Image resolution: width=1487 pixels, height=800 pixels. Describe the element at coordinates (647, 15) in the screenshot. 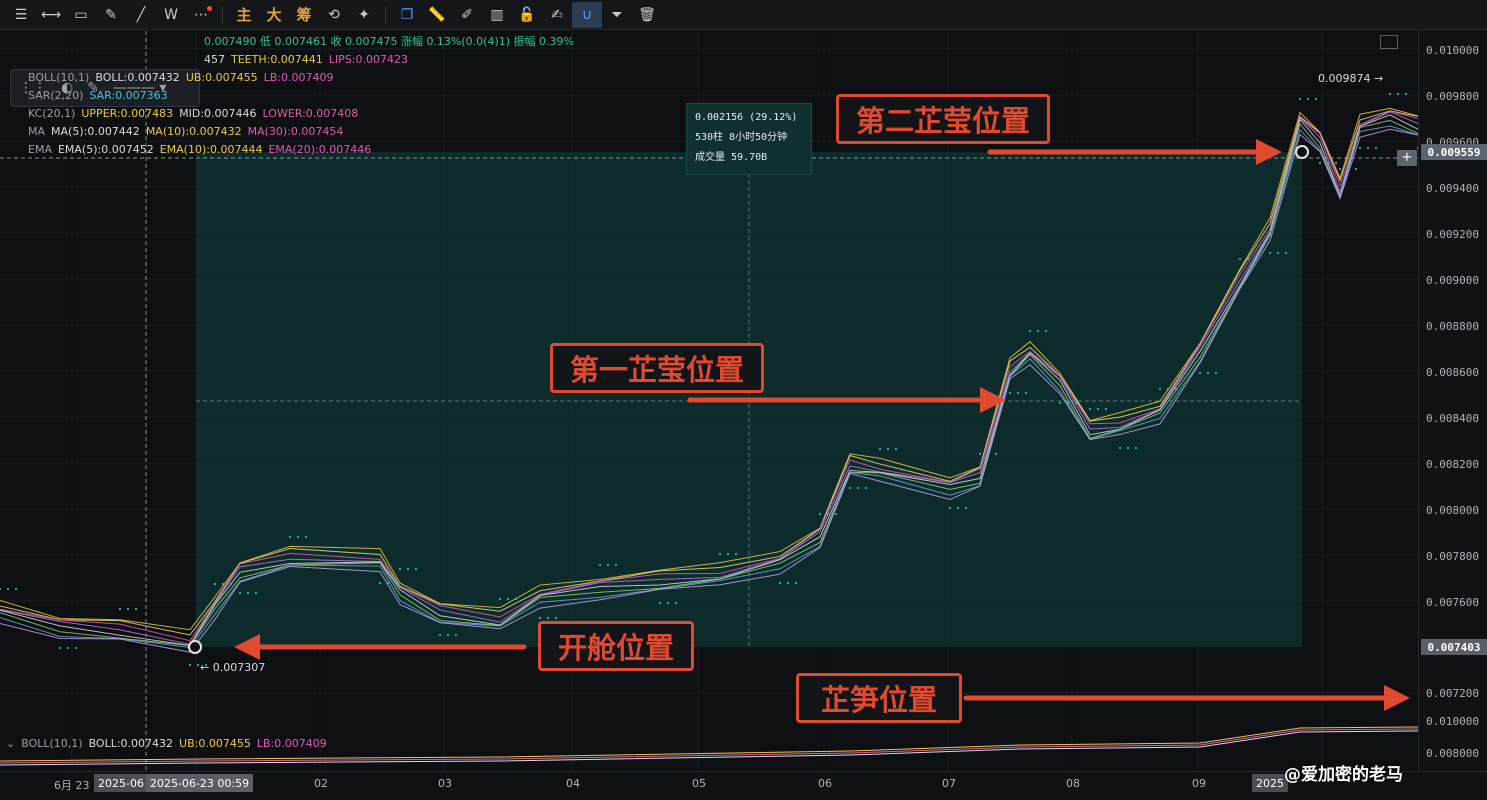

I see `trash-icon: 🗑` at that location.